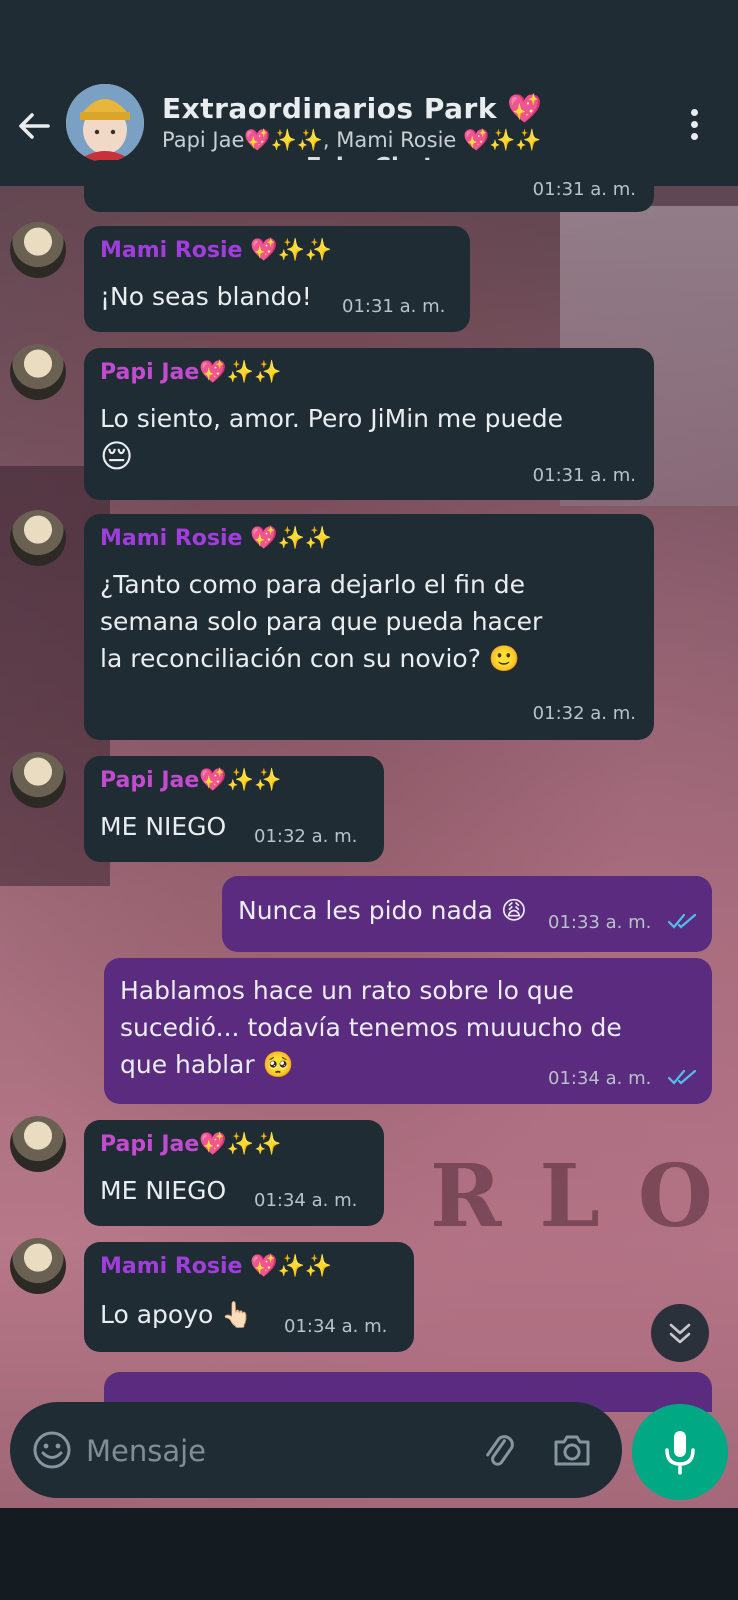 This screenshot has height=1600, width=738. What do you see at coordinates (52, 1450) in the screenshot?
I see `emoji-icon` at bounding box center [52, 1450].